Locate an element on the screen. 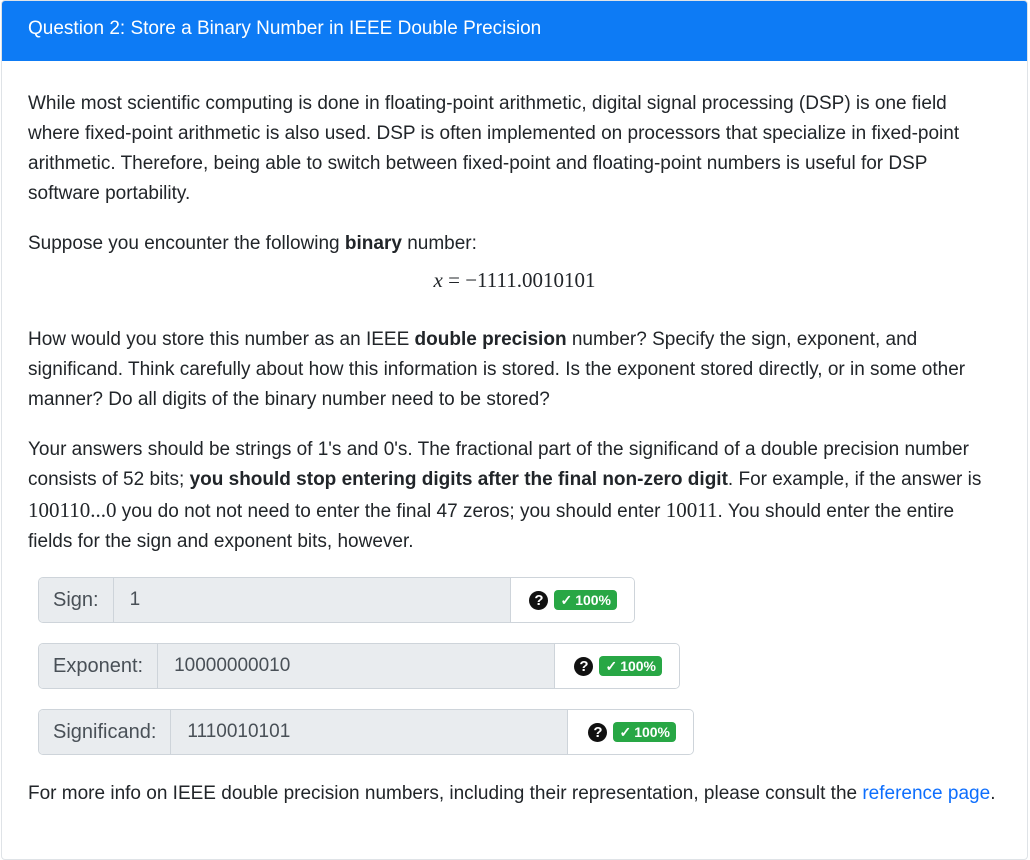 The height and width of the screenshot is (860, 1030). exponent-label: Exponent: is located at coordinates (99, 666).